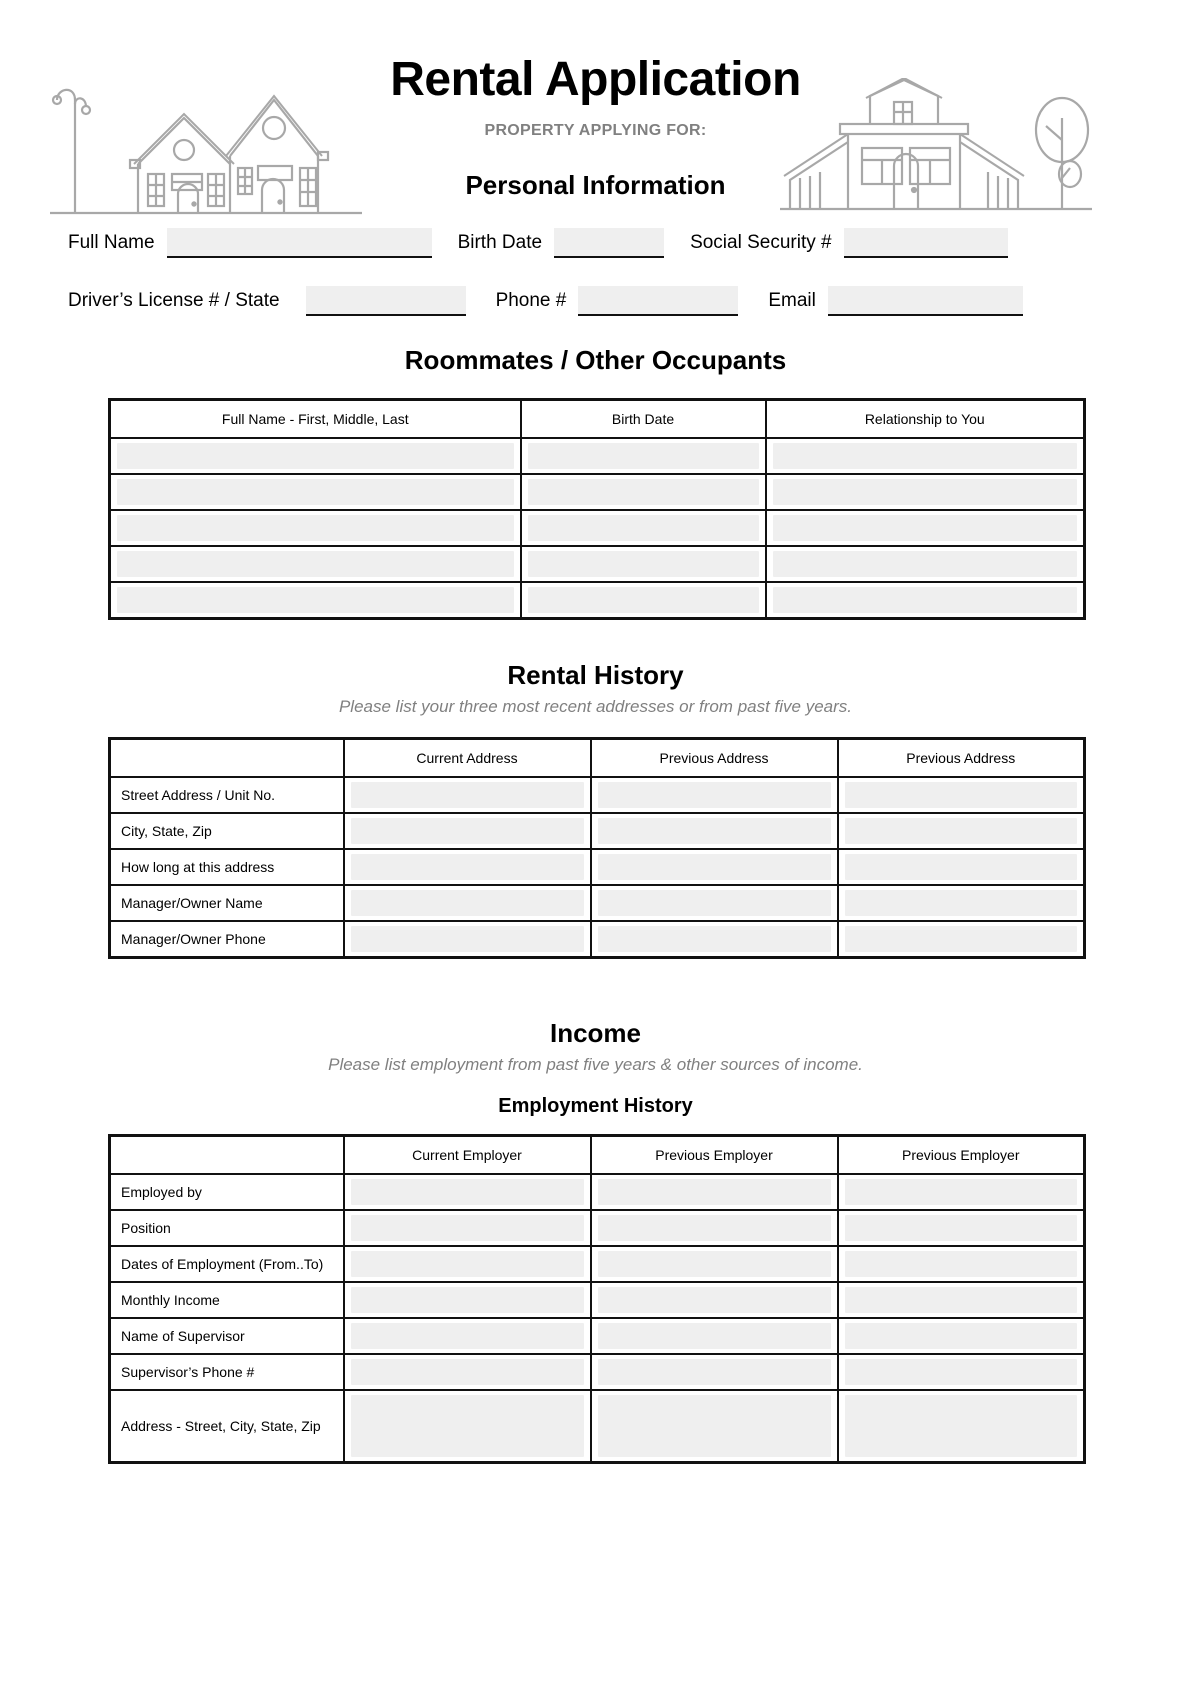  I want to click on full-name-input, so click(299, 243).